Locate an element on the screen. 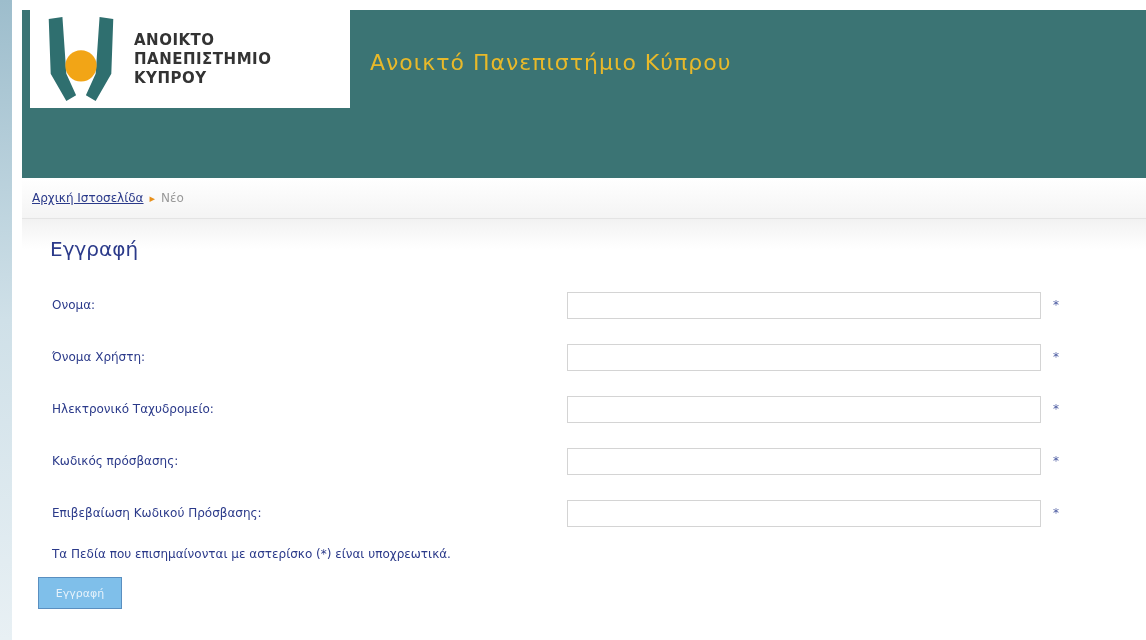 This screenshot has width=1146, height=640. field-label: Ηλεκτρονικό Ταχυδρομείο: is located at coordinates (133, 409).